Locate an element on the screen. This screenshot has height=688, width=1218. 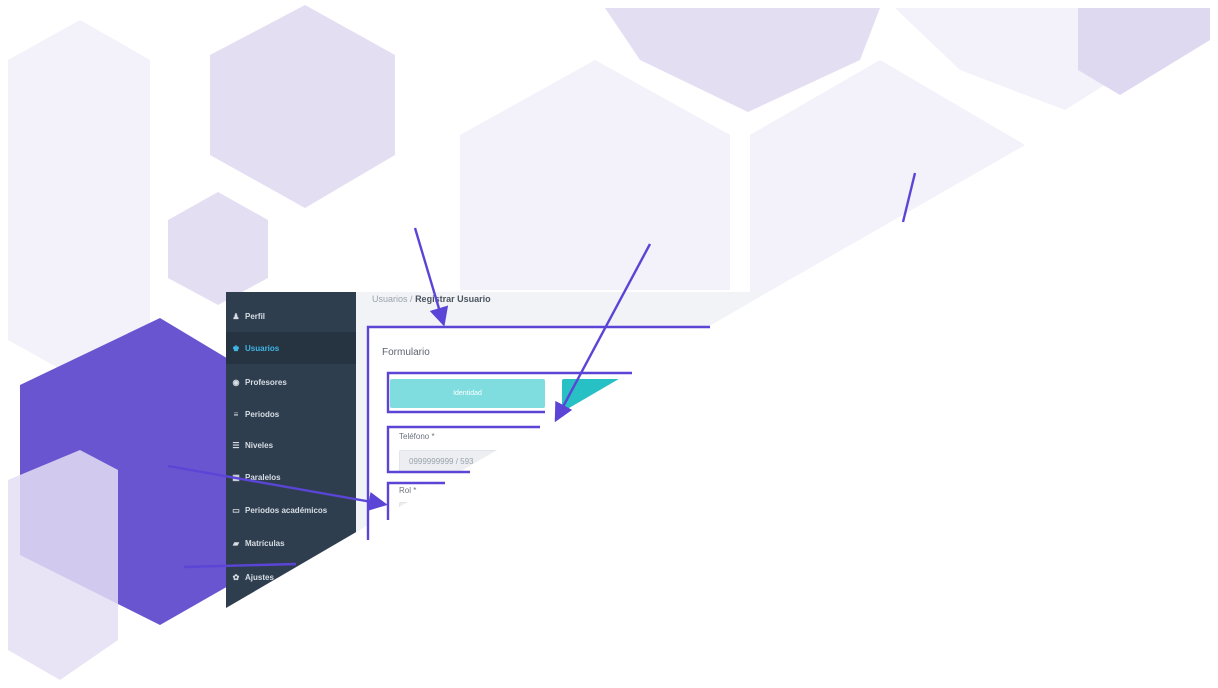
sidebar-item-paralelos: ▦ Paralelos is located at coordinates (291, 477).